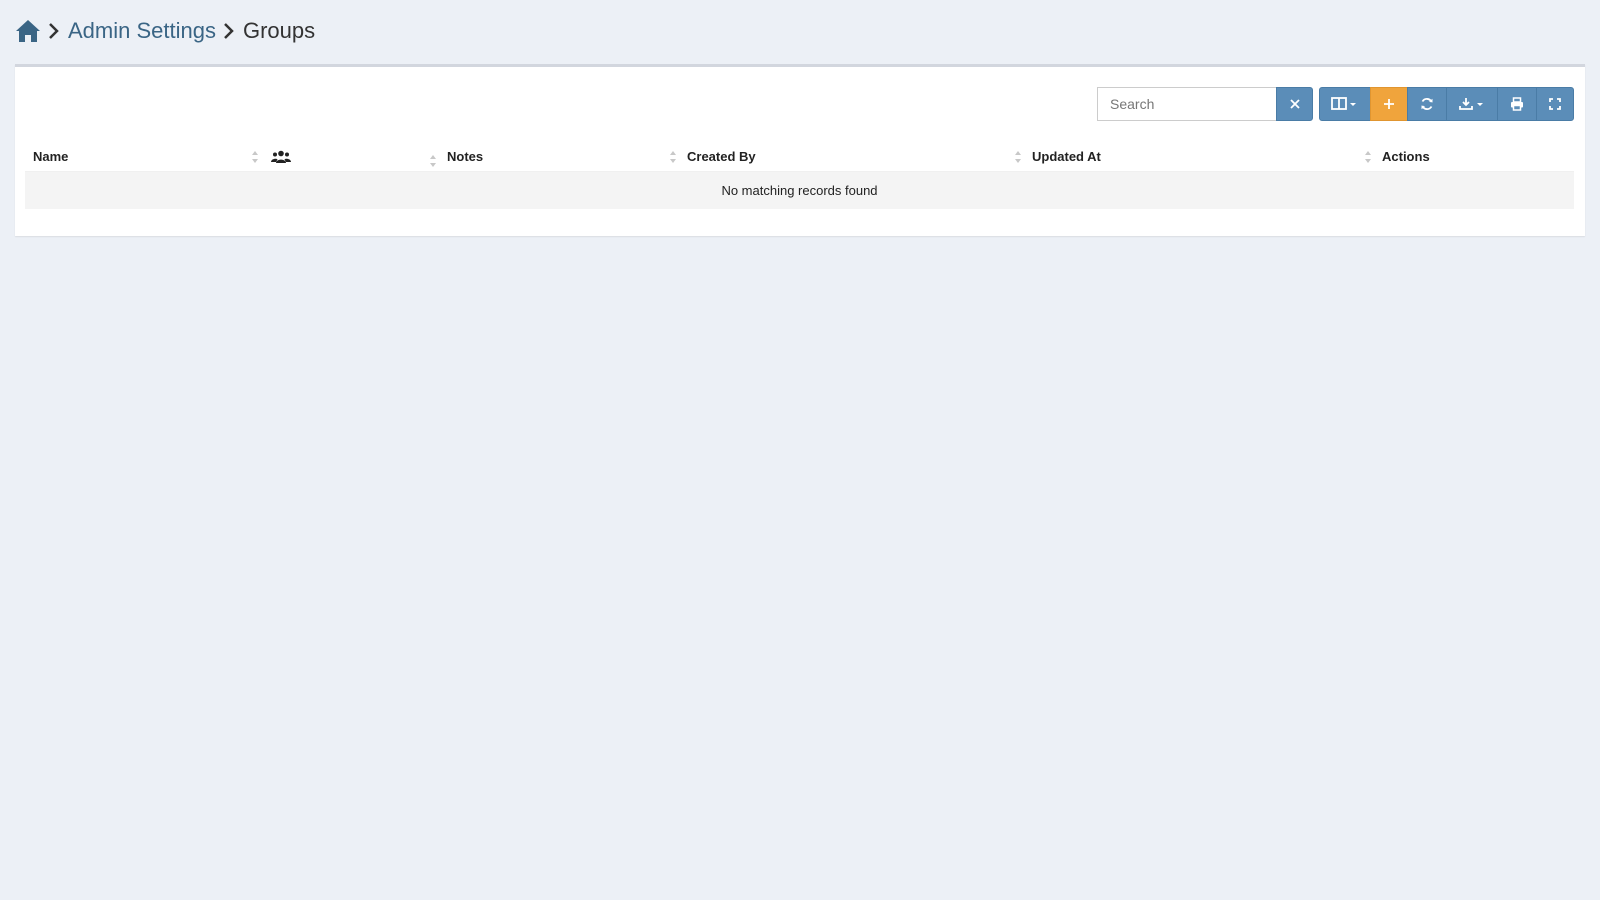 The image size is (1600, 900). I want to click on column-header-label: Notes, so click(465, 156).